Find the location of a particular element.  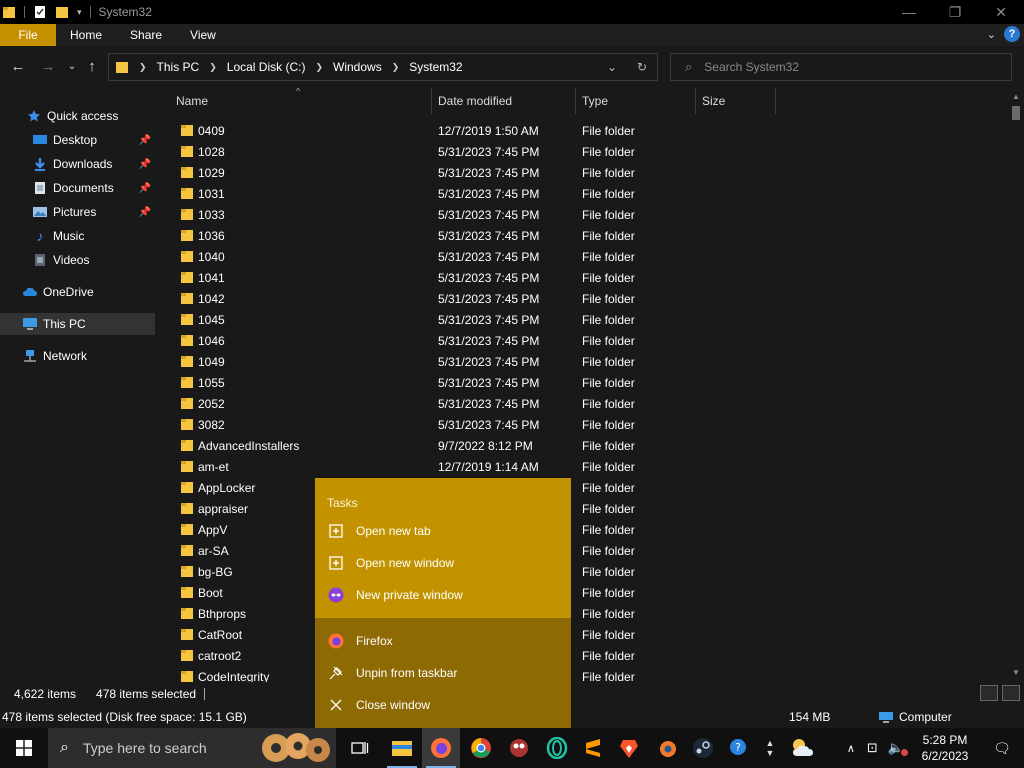

back-arrow-icon: ← is located at coordinates (18, 66).